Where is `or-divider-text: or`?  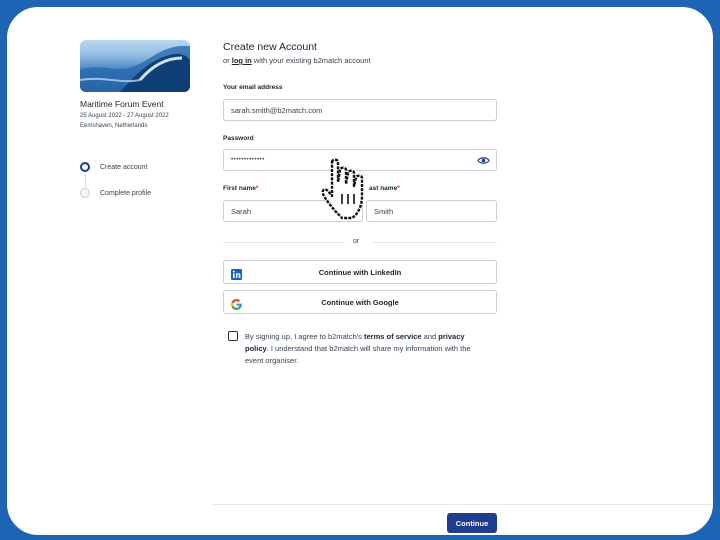 or-divider-text: or is located at coordinates (356, 241).